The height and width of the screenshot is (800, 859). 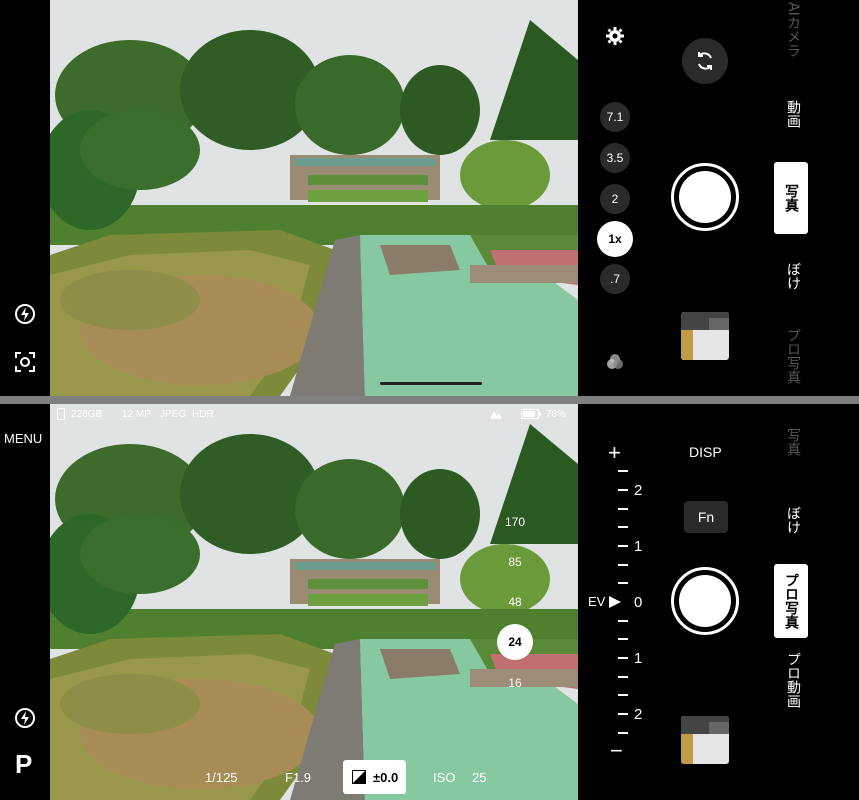 What do you see at coordinates (638, 602) in the screenshot?
I see `ev-mark-0: 0` at bounding box center [638, 602].